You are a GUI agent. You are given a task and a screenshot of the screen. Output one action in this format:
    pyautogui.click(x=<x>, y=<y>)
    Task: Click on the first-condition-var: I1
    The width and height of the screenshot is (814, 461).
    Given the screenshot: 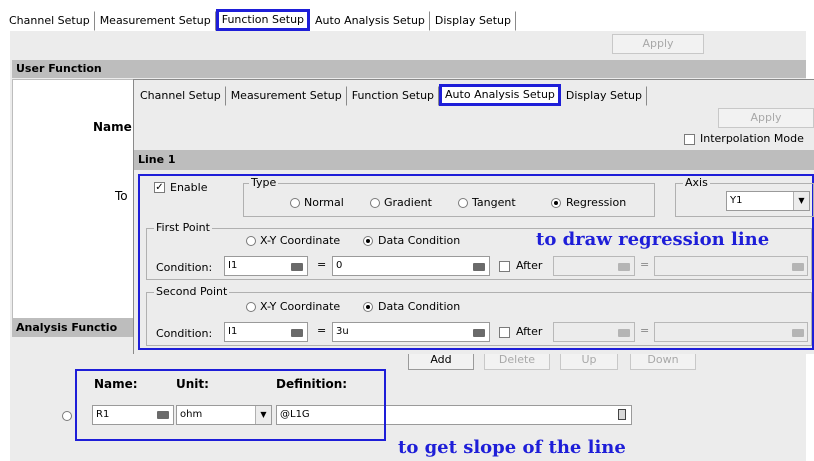 What is the action you would take?
    pyautogui.click(x=233, y=265)
    